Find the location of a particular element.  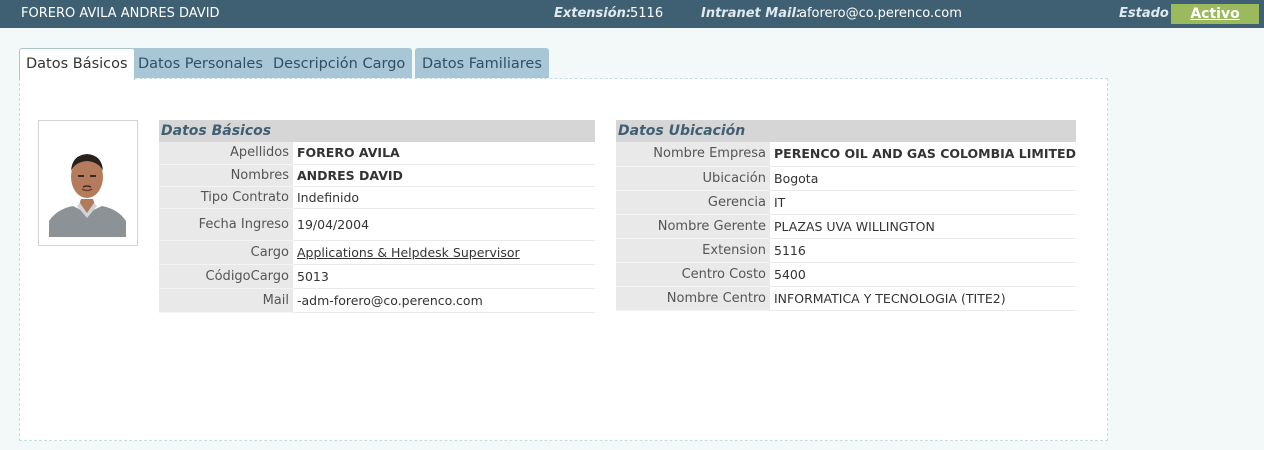

employee-photo-frame is located at coordinates (88, 183).